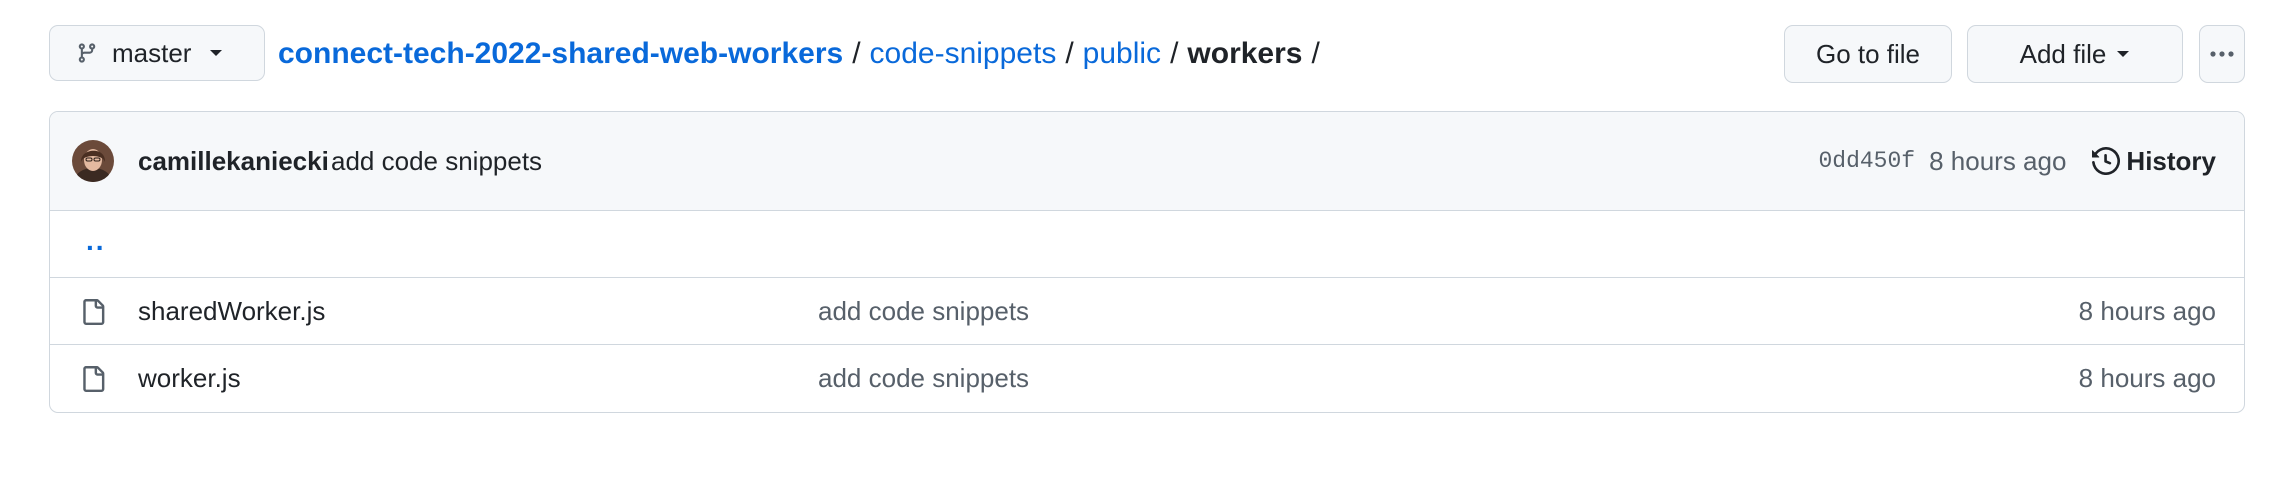 Image resolution: width=2294 pixels, height=490 pixels. What do you see at coordinates (1866, 161) in the screenshot?
I see `commit-sha-link: 0dd450f` at bounding box center [1866, 161].